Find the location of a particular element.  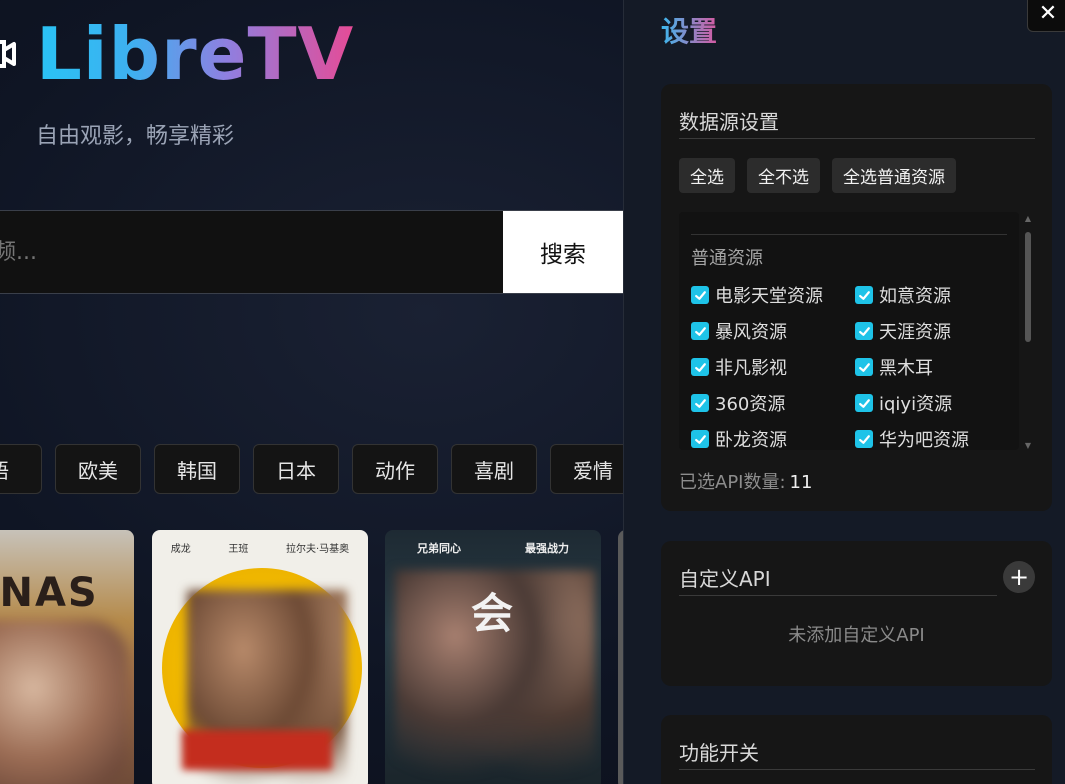

features-card: 功能开关 is located at coordinates (856, 749).